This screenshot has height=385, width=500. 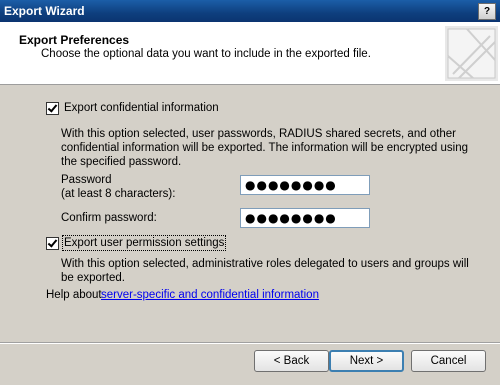 What do you see at coordinates (487, 11) in the screenshot?
I see `help-title-button: ?` at bounding box center [487, 11].